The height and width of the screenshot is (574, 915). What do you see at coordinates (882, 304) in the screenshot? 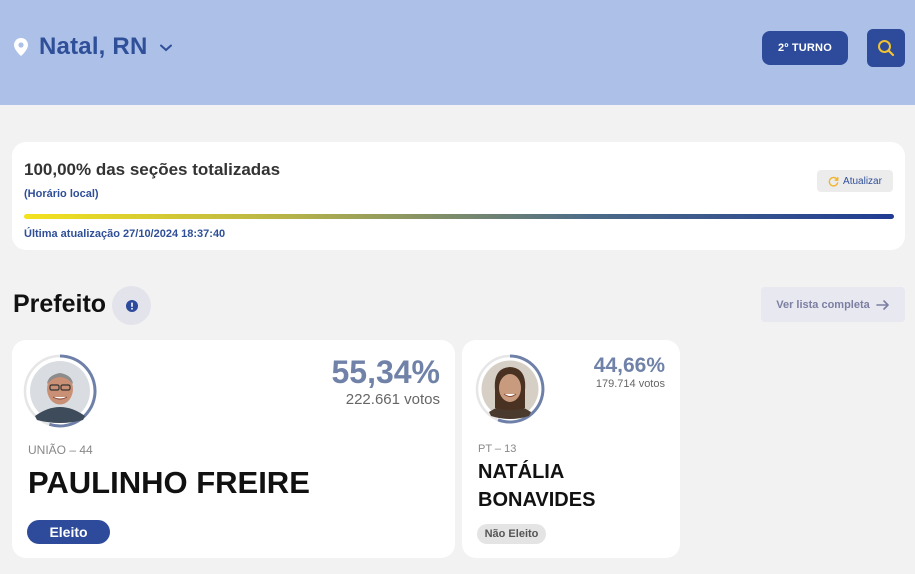
I see `arrow-right-icon` at bounding box center [882, 304].